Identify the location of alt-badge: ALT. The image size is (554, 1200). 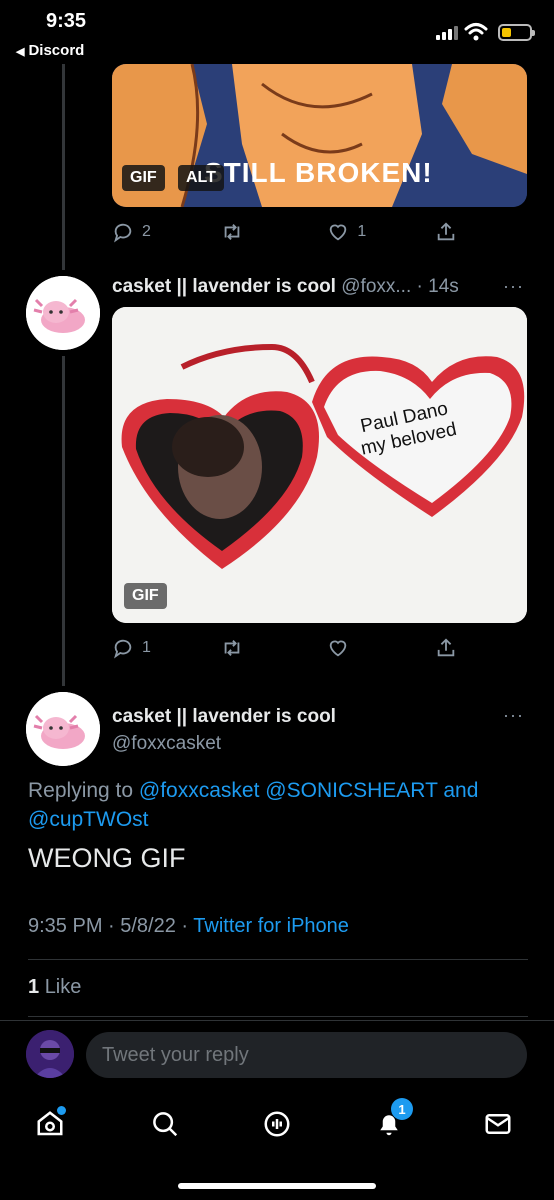
(201, 178).